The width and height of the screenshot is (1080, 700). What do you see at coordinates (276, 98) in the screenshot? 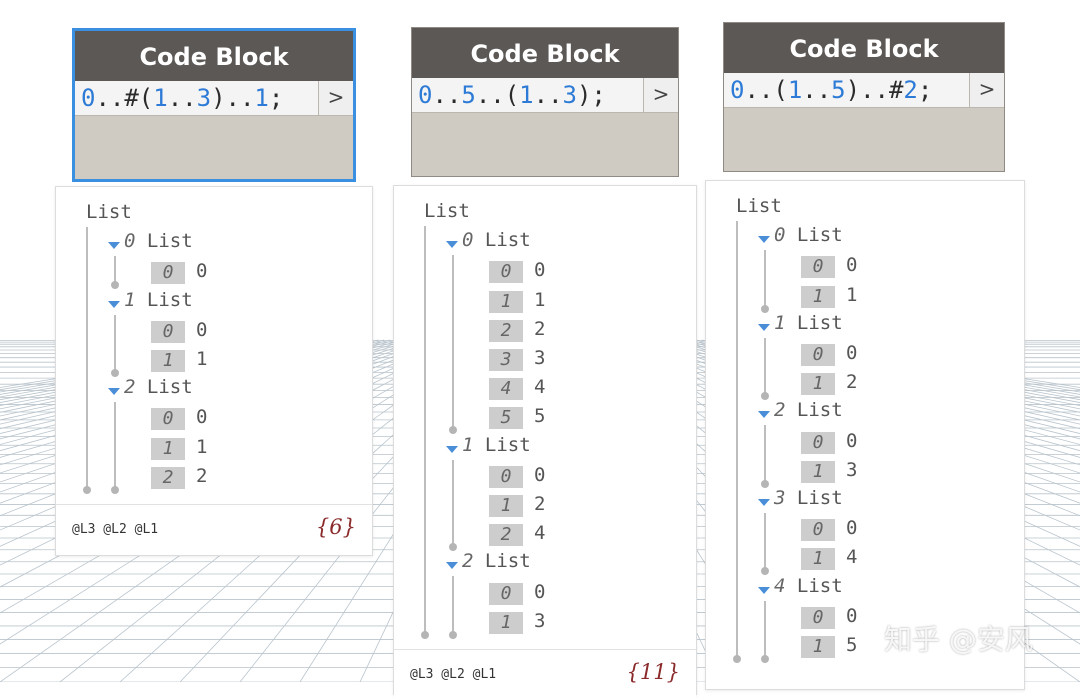
I see `code-token: ;` at bounding box center [276, 98].